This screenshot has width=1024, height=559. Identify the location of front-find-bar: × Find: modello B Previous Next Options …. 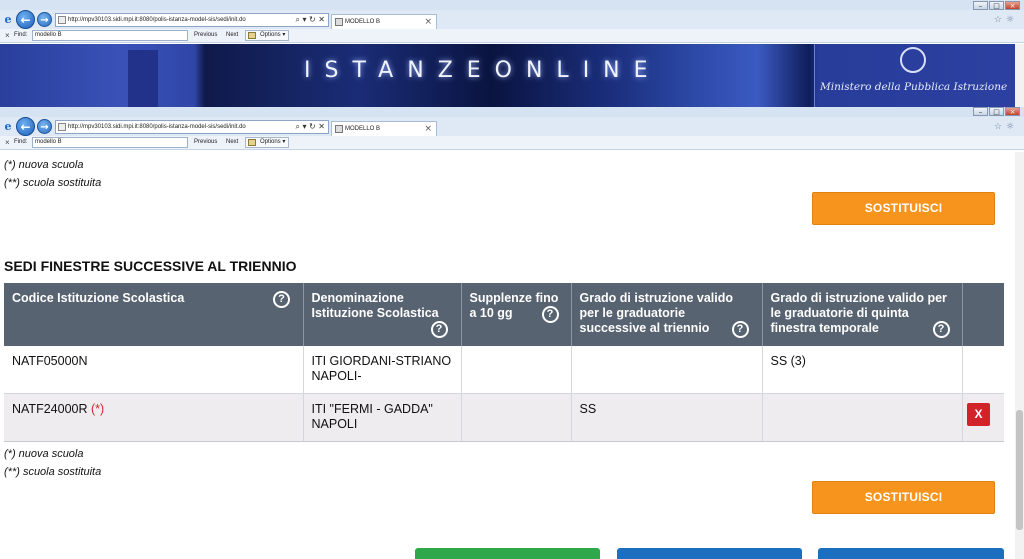
(512, 143).